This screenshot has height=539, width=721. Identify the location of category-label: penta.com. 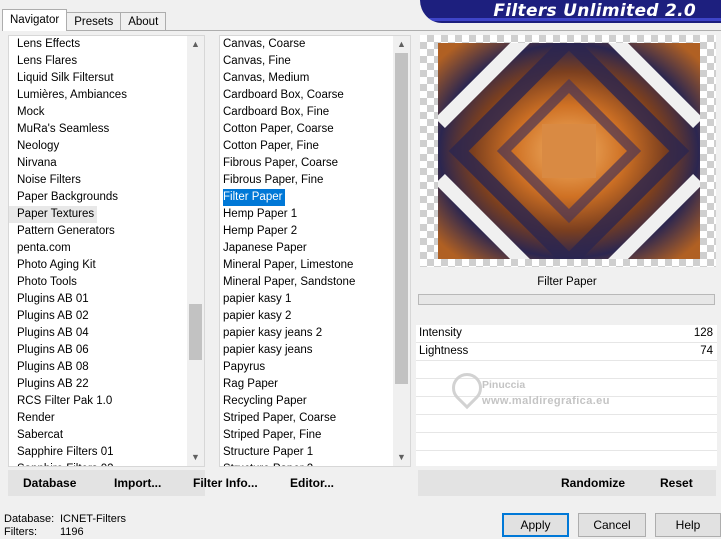
(44, 248).